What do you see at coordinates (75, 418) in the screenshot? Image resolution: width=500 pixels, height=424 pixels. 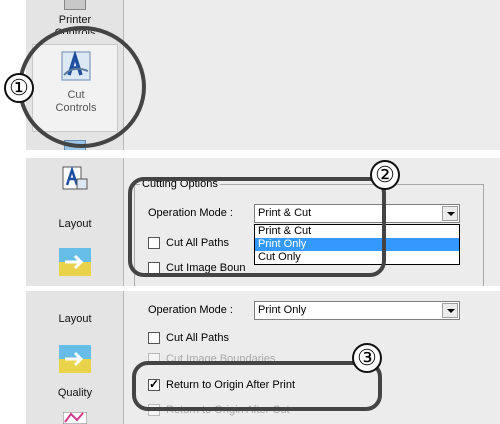 I see `quality-icon` at bounding box center [75, 418].